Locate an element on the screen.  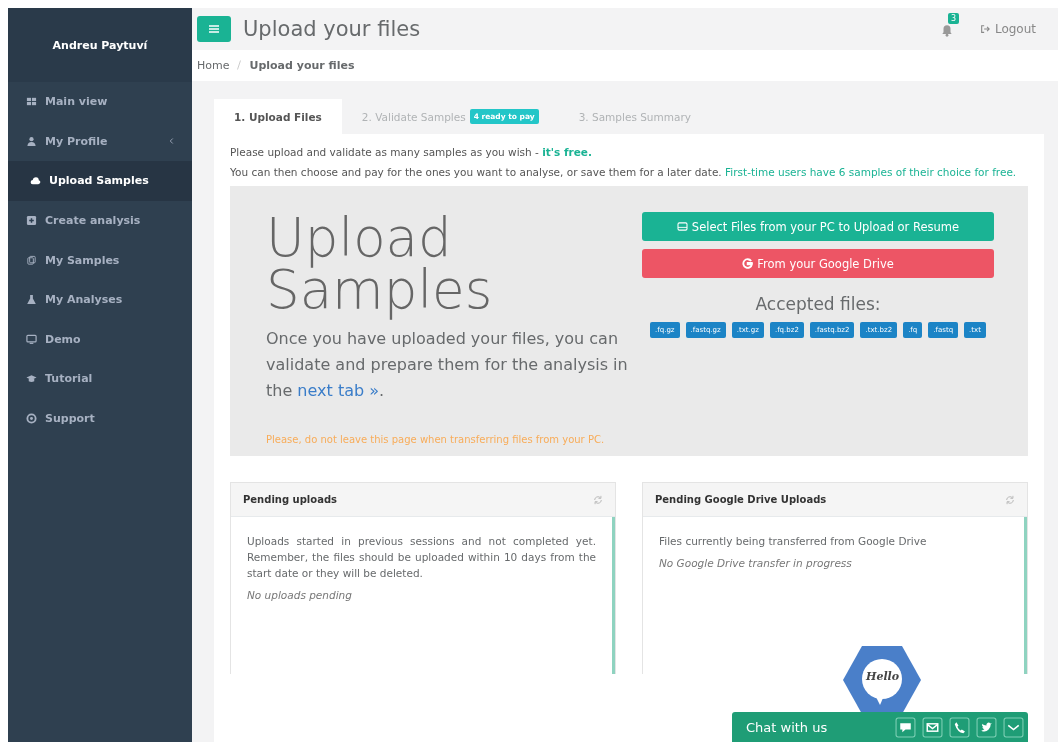
google-drive-button: From your Google Drive is located at coordinates (818, 263).